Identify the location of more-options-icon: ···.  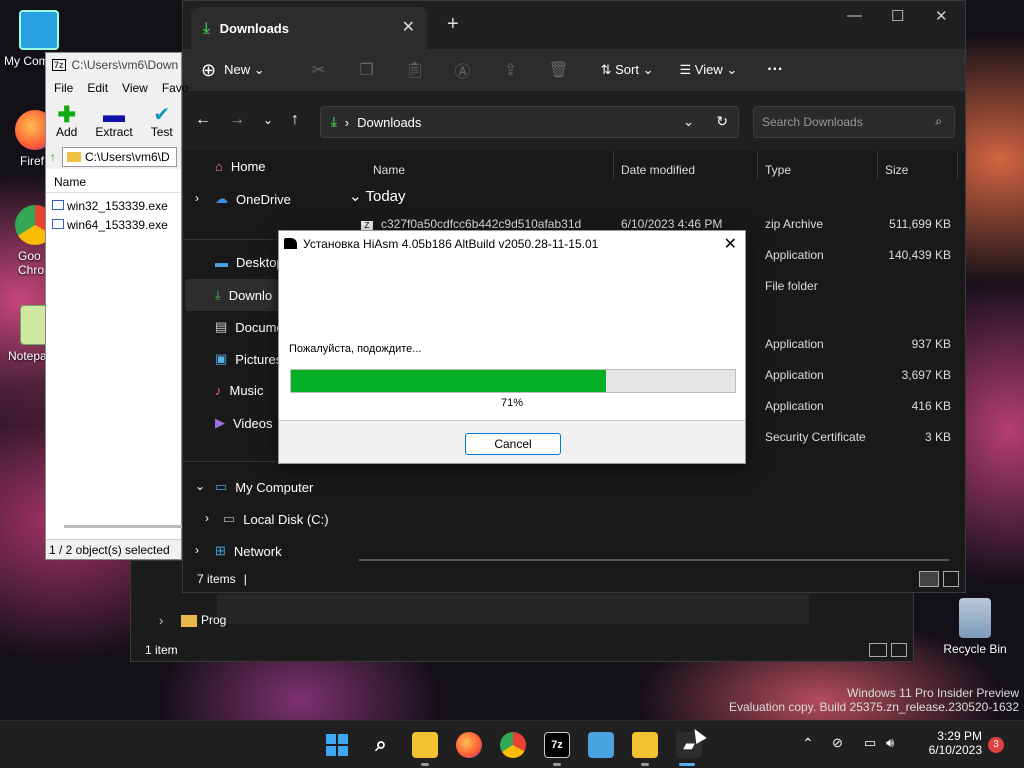
(775, 70).